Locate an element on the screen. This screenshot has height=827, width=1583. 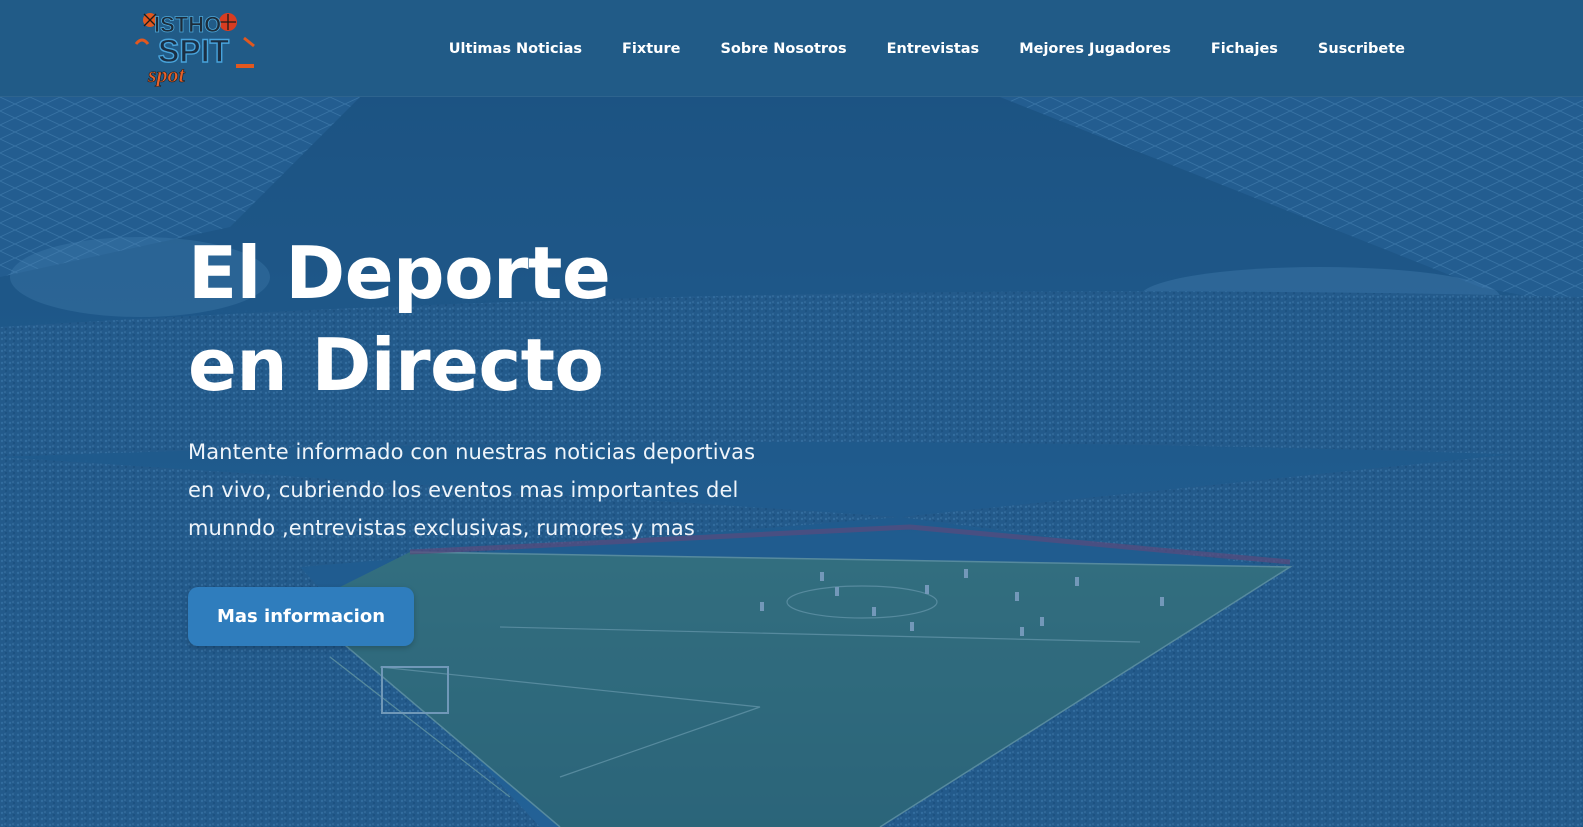
svg-text: spot is located at coordinates (166, 74).